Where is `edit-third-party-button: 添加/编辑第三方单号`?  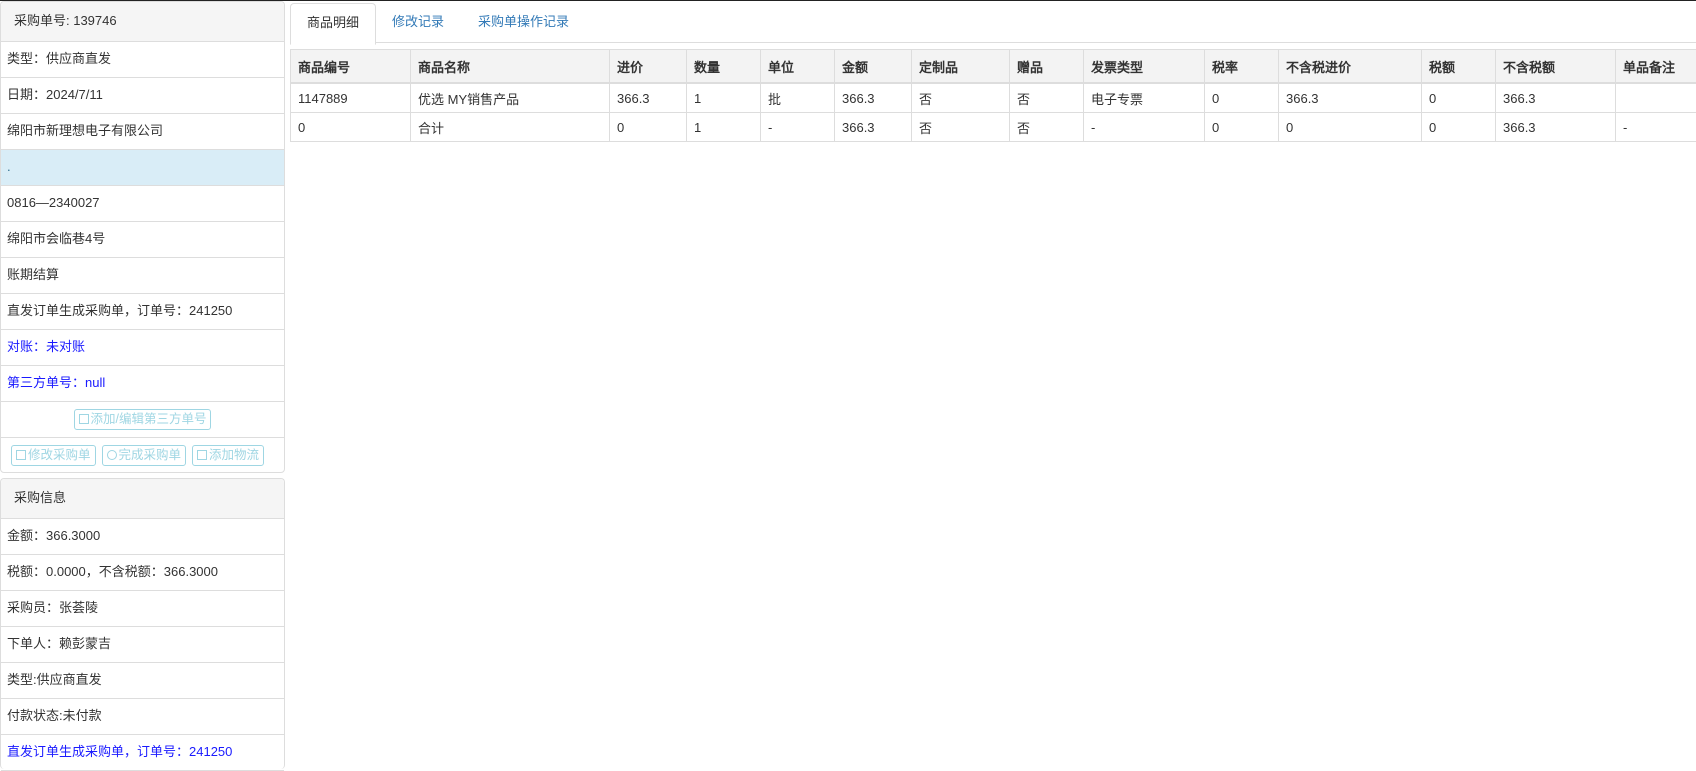 edit-third-party-button: 添加/编辑第三方单号 is located at coordinates (143, 419).